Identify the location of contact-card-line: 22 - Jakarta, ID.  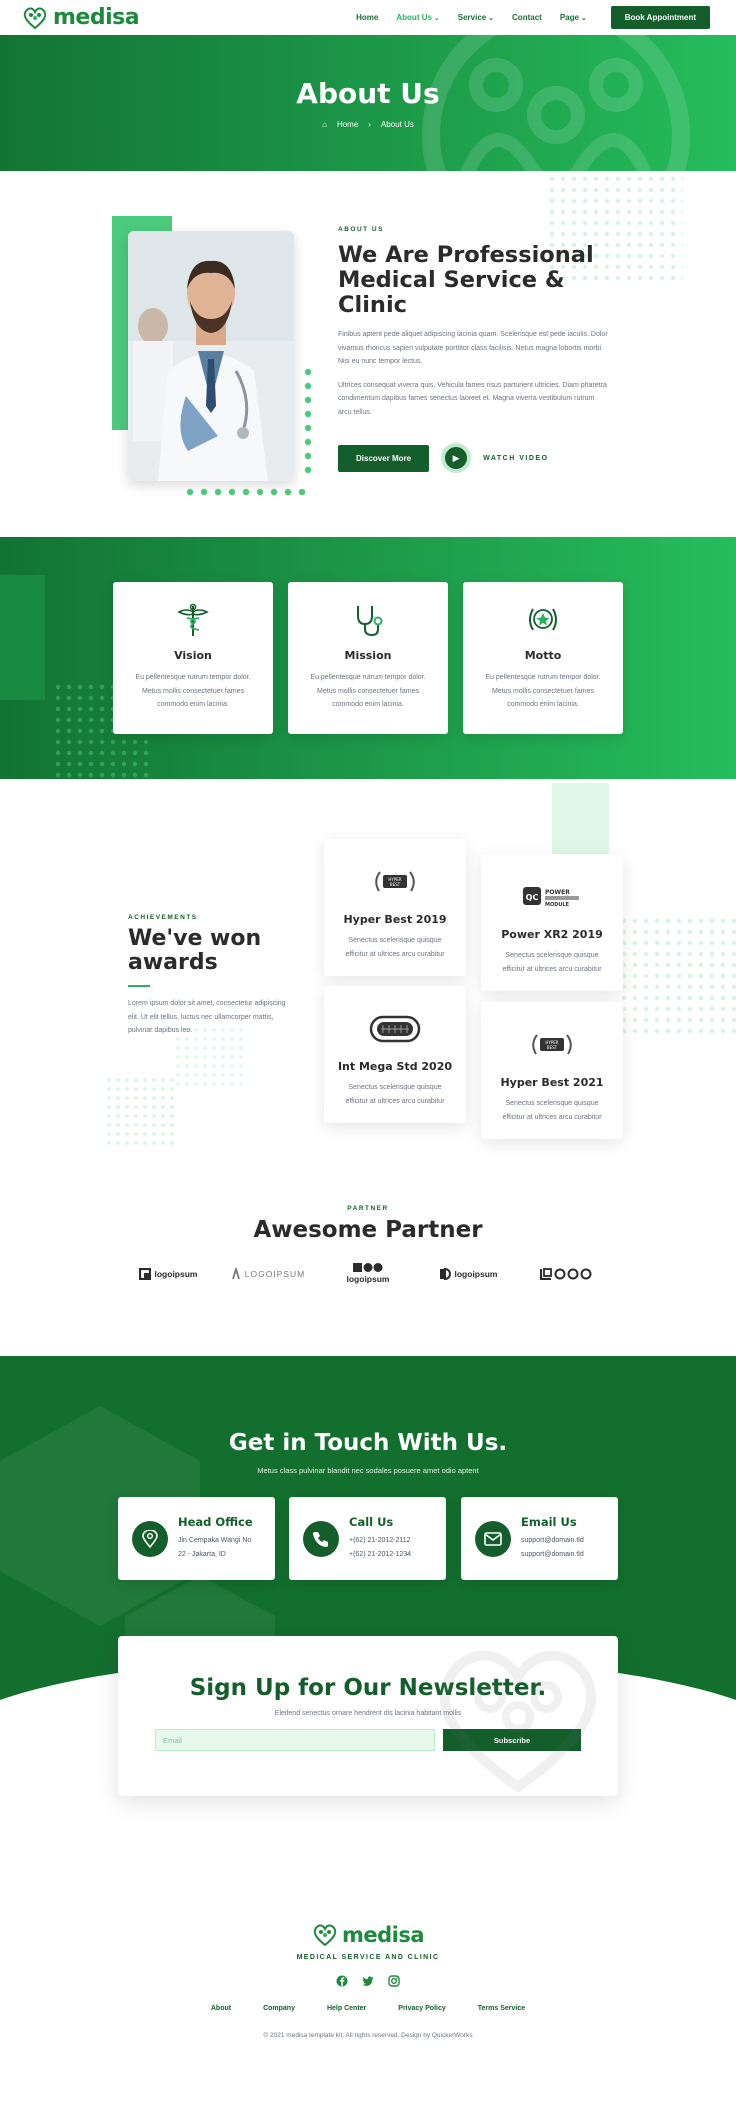
(202, 1554).